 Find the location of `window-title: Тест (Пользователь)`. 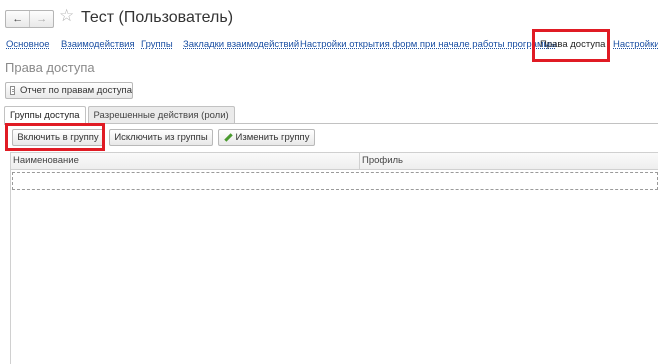

window-title: Тест (Пользователь) is located at coordinates (157, 17).